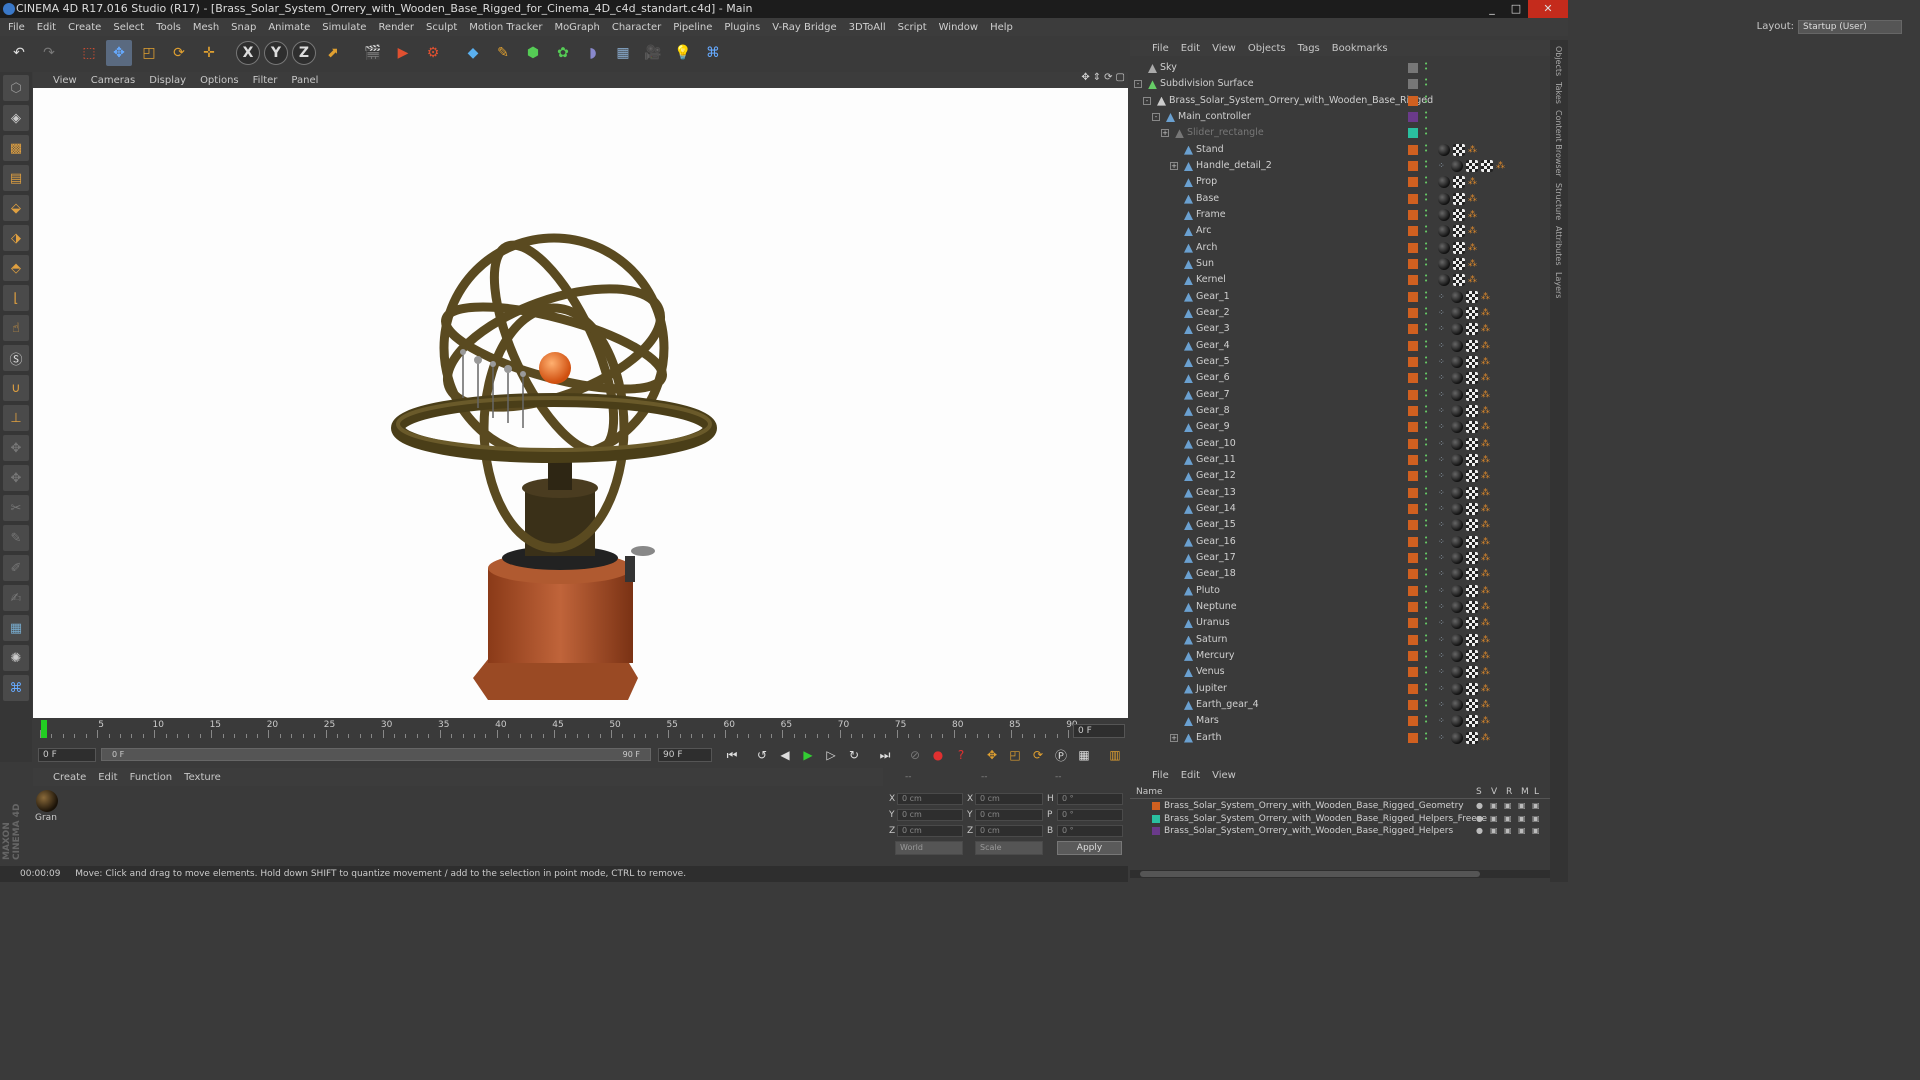 Image resolution: width=1920 pixels, height=1080 pixels. I want to click on scale-tool-icon: ◰, so click(149, 53).